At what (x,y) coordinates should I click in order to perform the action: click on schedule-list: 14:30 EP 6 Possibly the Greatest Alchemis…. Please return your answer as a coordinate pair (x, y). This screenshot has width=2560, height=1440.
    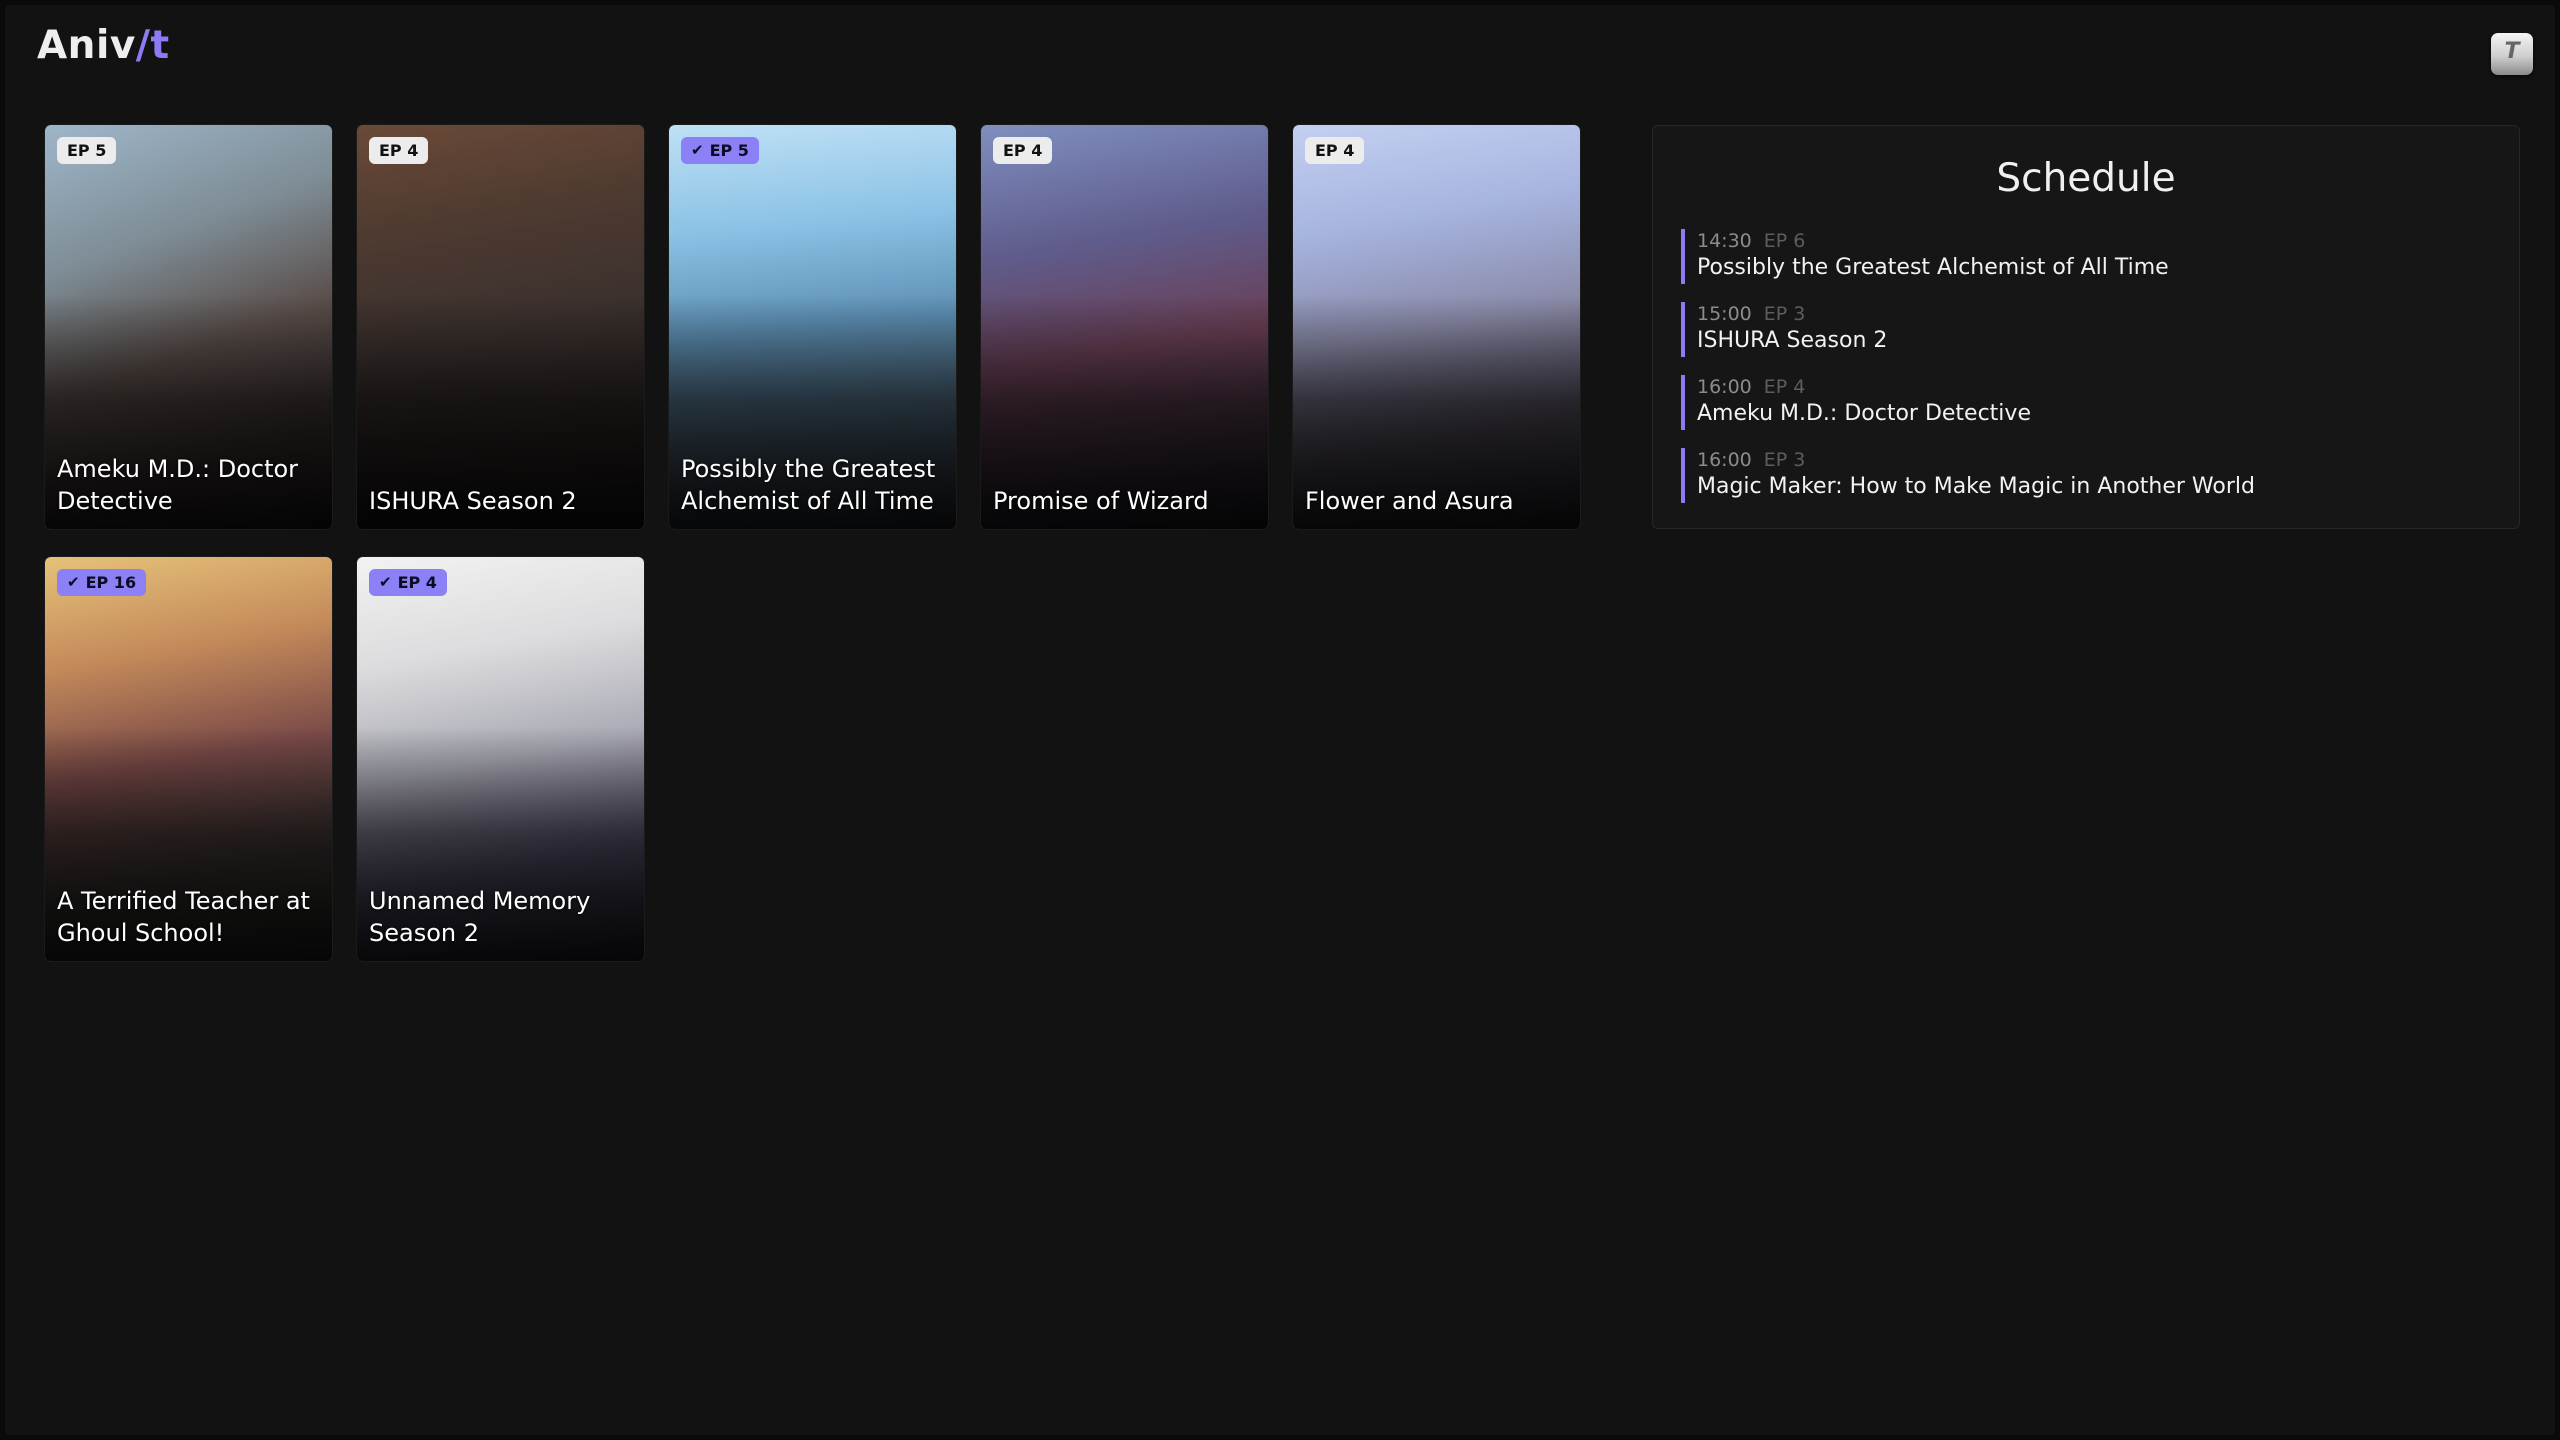
    Looking at the image, I should click on (2090, 375).